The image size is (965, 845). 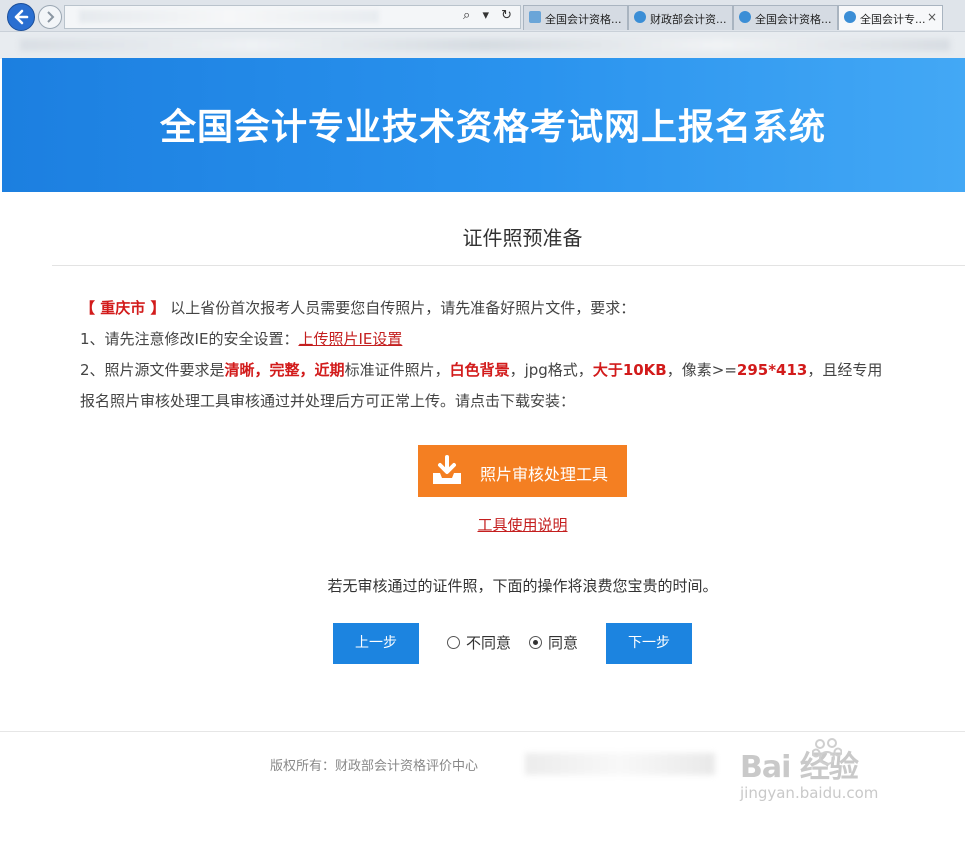 What do you see at coordinates (453, 642) in the screenshot?
I see `radio-unchecked-icon` at bounding box center [453, 642].